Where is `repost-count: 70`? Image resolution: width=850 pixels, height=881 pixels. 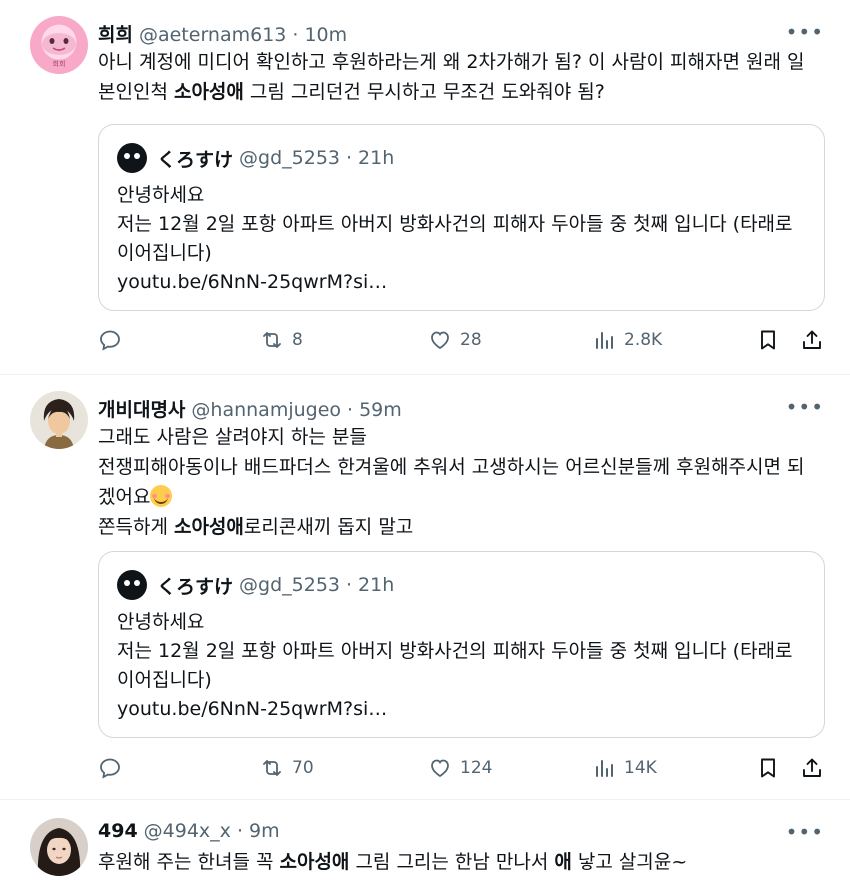
repost-count: 70 is located at coordinates (303, 768).